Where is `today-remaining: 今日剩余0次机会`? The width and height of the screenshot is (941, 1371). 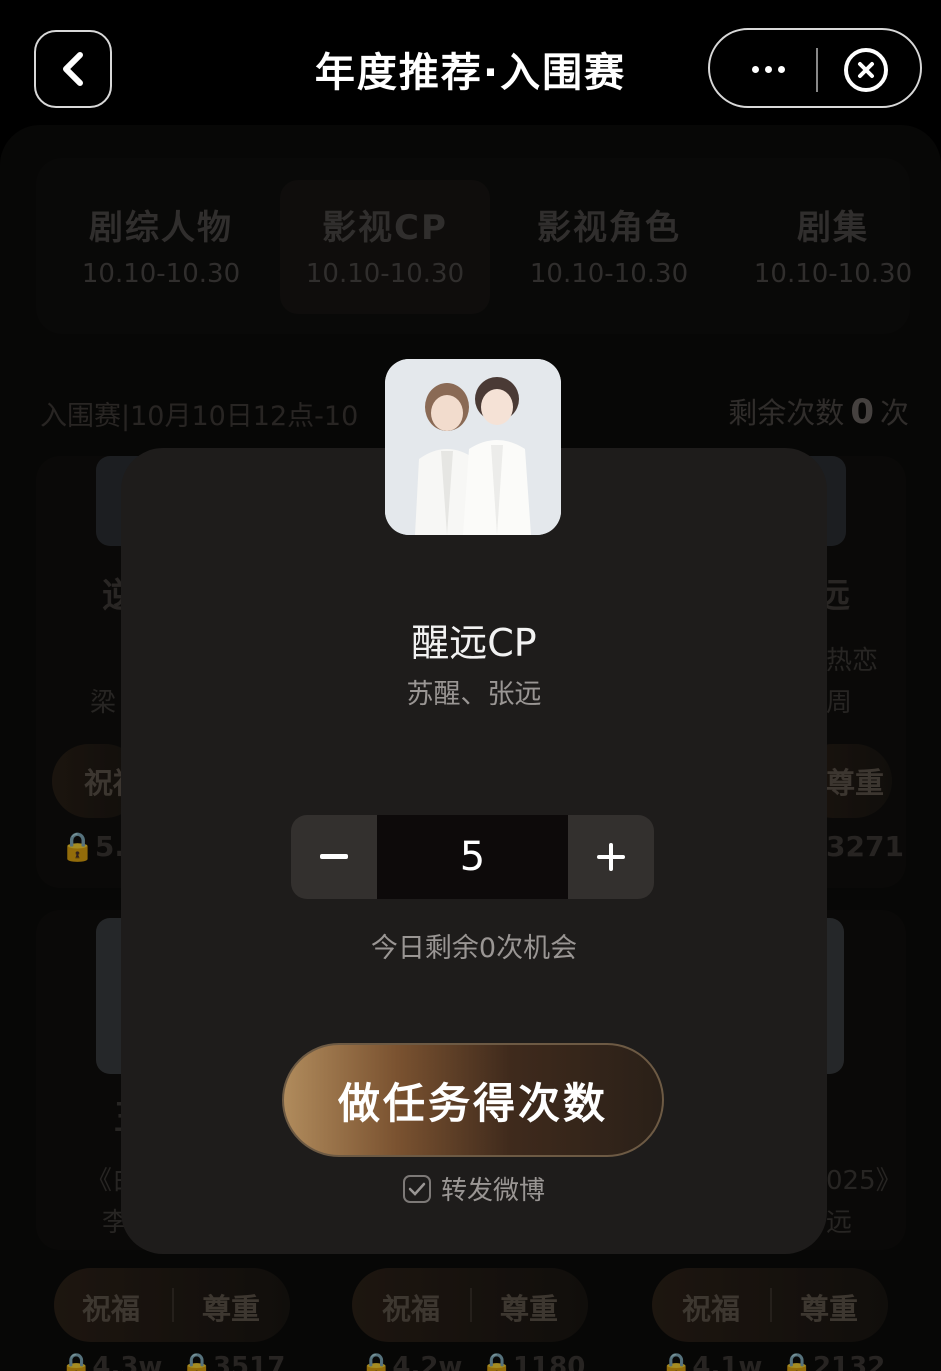 today-remaining: 今日剩余0次机会 is located at coordinates (474, 948).